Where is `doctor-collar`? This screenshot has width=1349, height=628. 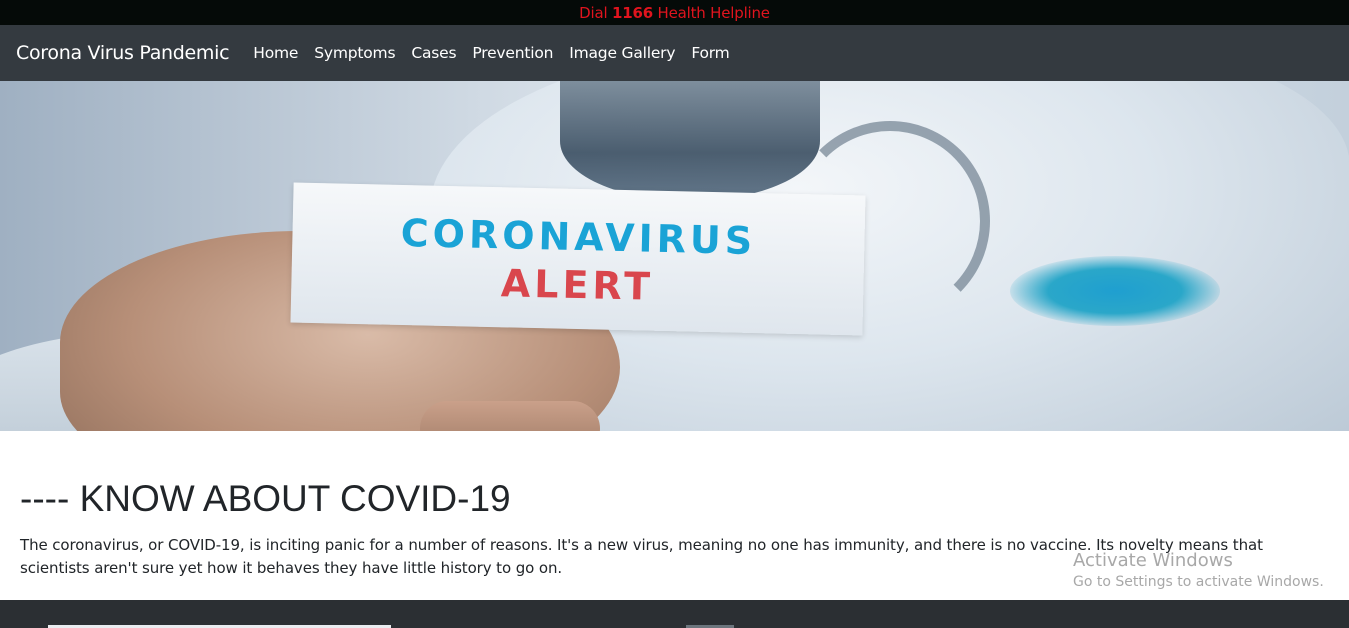 doctor-collar is located at coordinates (690, 141).